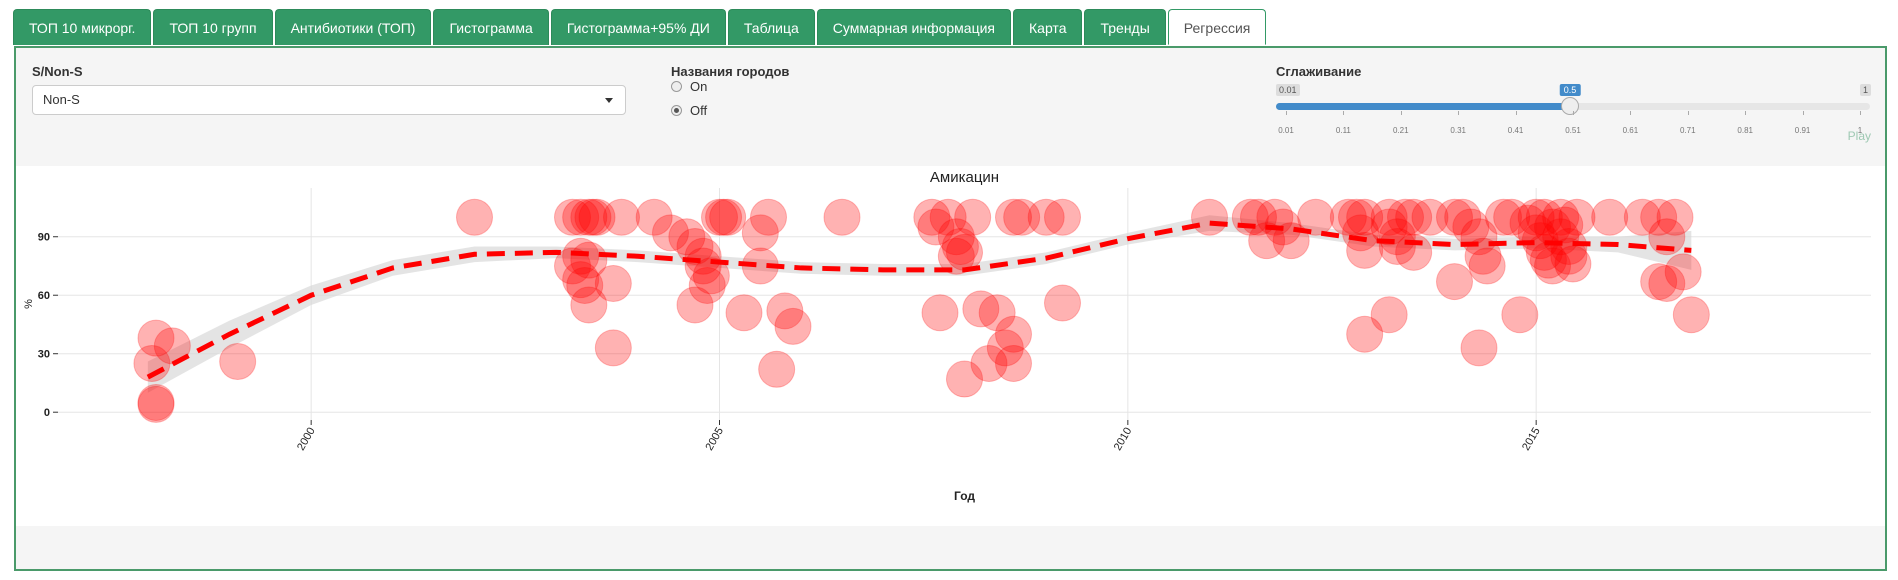 The height and width of the screenshot is (580, 1898). I want to click on x-tick-label: 2015, so click(1531, 439).